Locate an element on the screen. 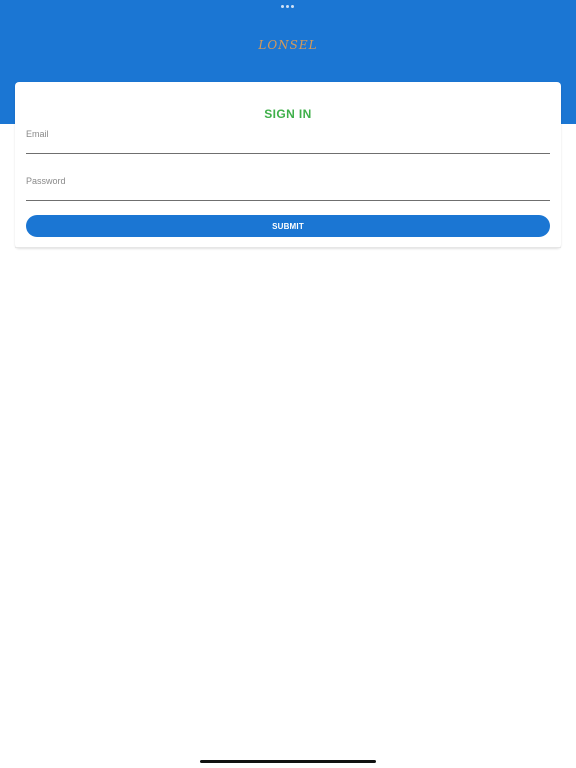  multitasking-dots-icon is located at coordinates (287, 6).